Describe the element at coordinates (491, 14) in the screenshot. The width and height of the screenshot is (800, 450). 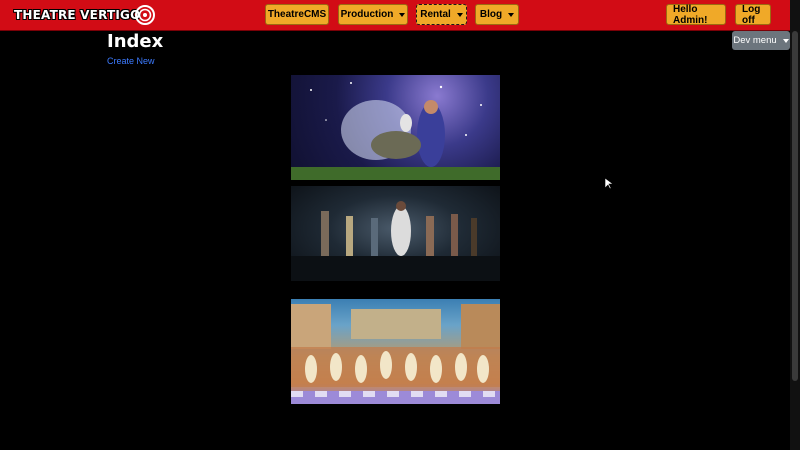
I see `nav-blog-label: Blog` at that location.